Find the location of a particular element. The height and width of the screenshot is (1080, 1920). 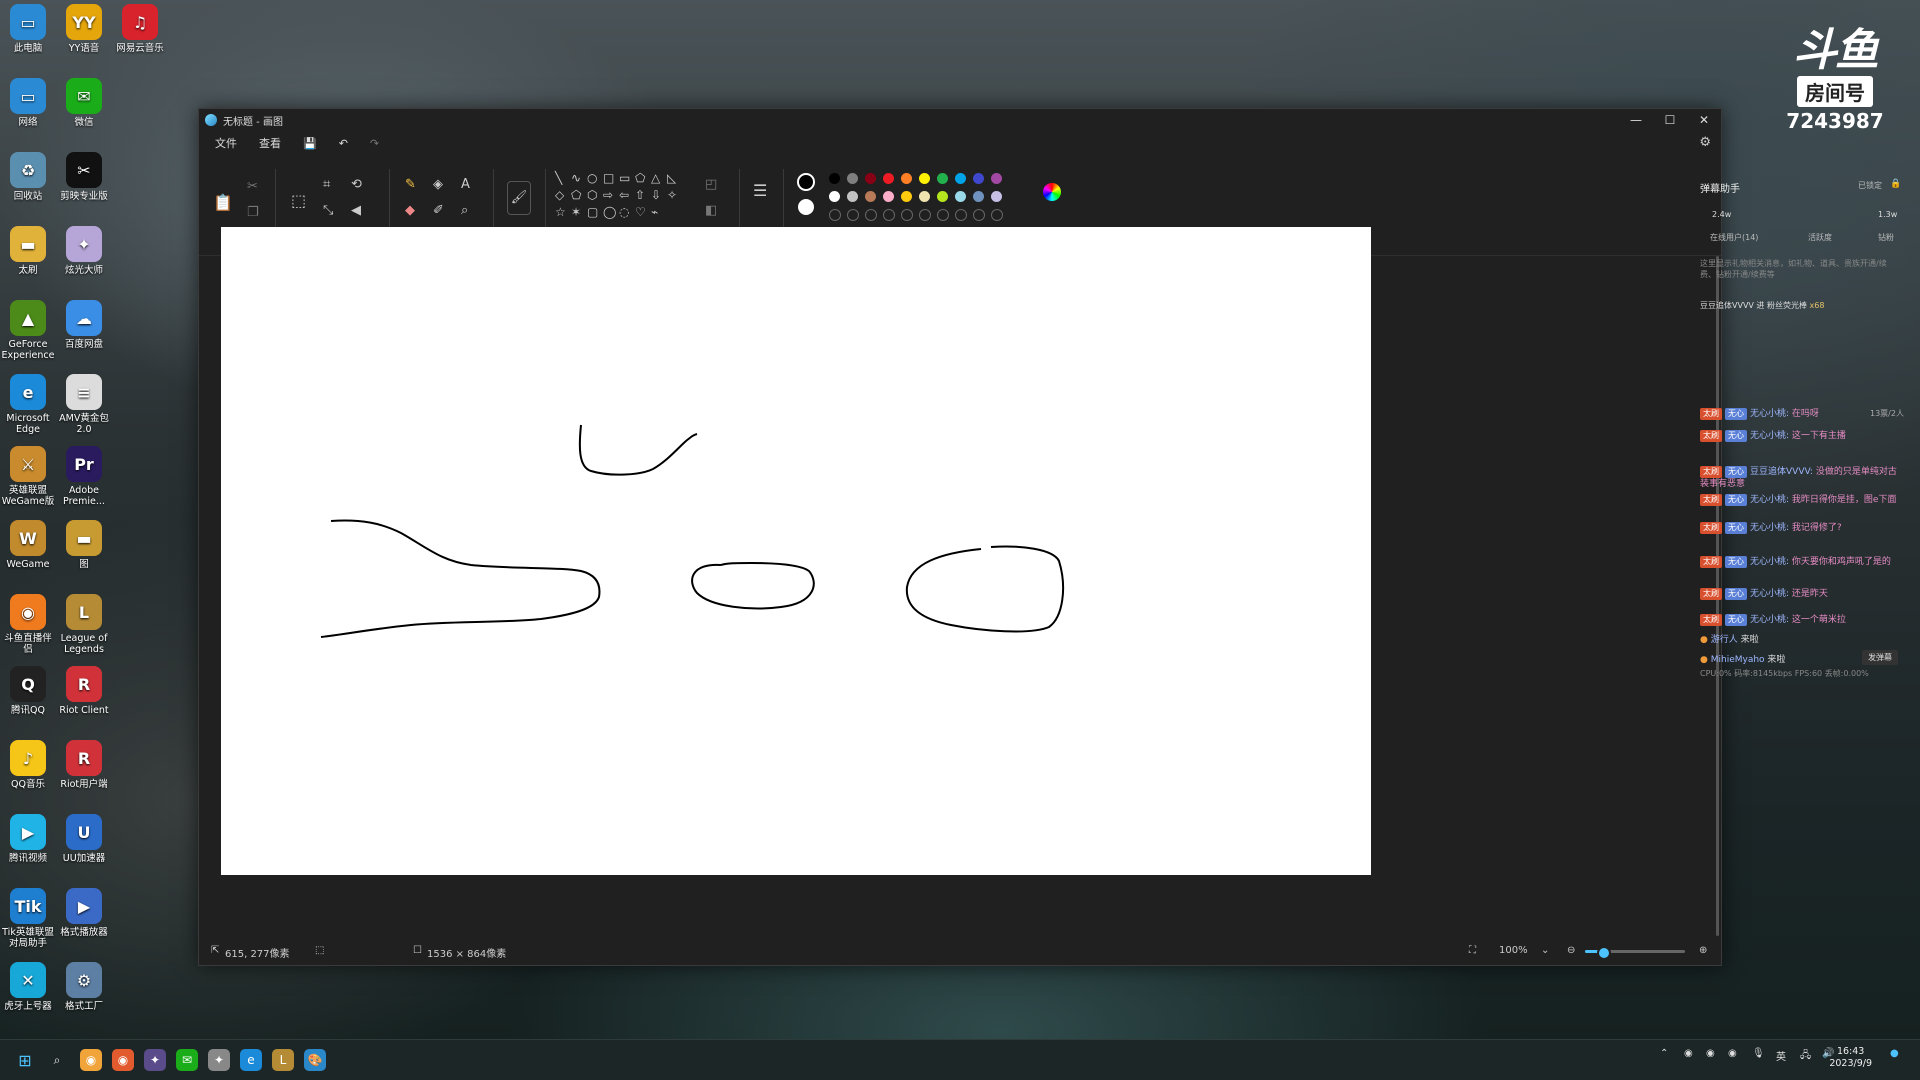

shape-fill-icon: ◧ is located at coordinates (711, 210).